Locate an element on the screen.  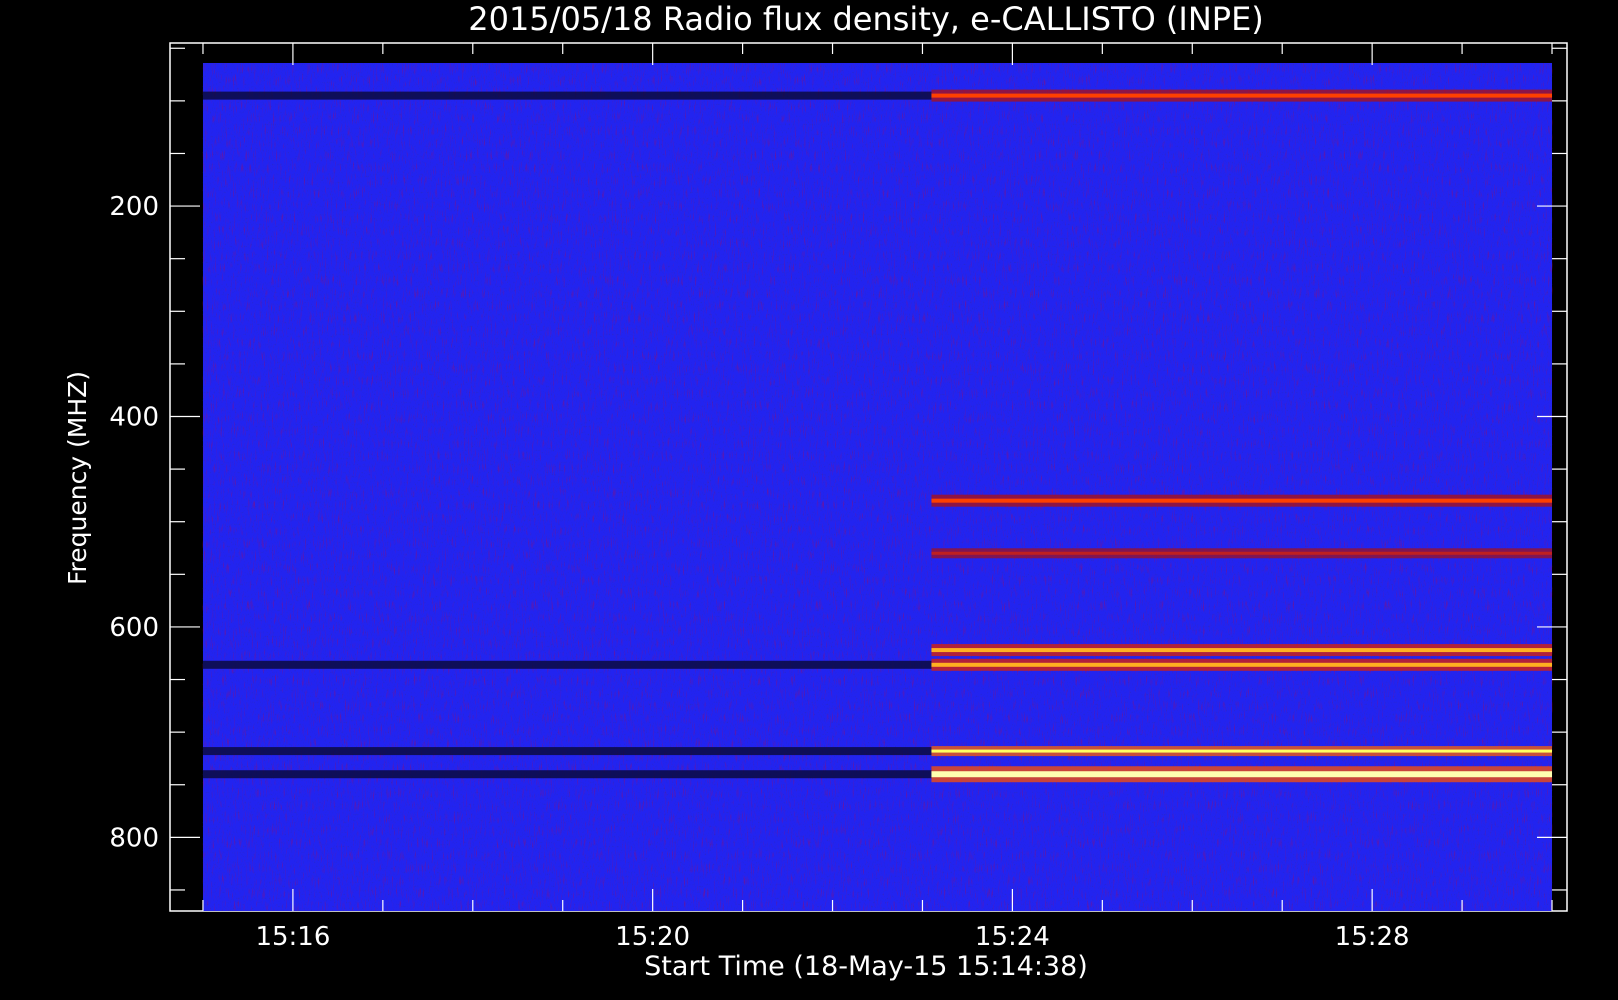
y-axis-label: Frequency (MHZ) is located at coordinates (77, 478).